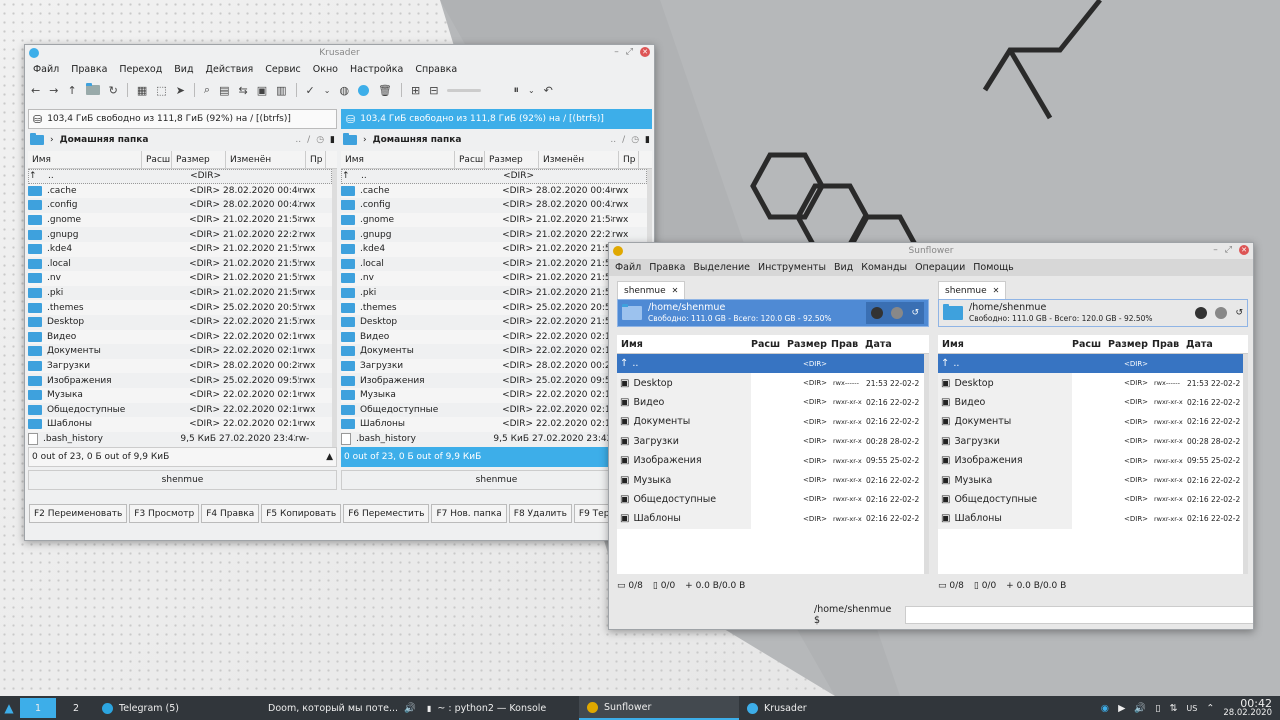 This screenshot has height=720, width=1280. Describe the element at coordinates (89, 69) in the screenshot. I see `menu-item: Правка` at that location.